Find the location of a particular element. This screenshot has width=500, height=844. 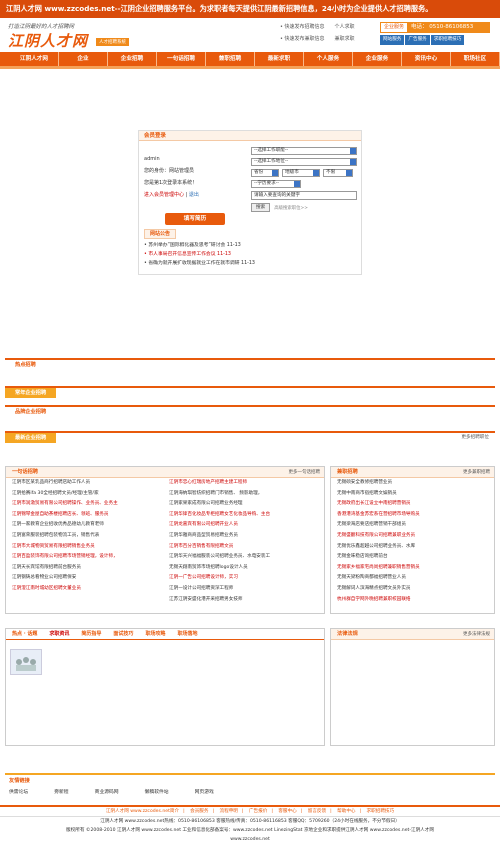

more-jobs-link: 更多招聘职位 is located at coordinates (475, 437).